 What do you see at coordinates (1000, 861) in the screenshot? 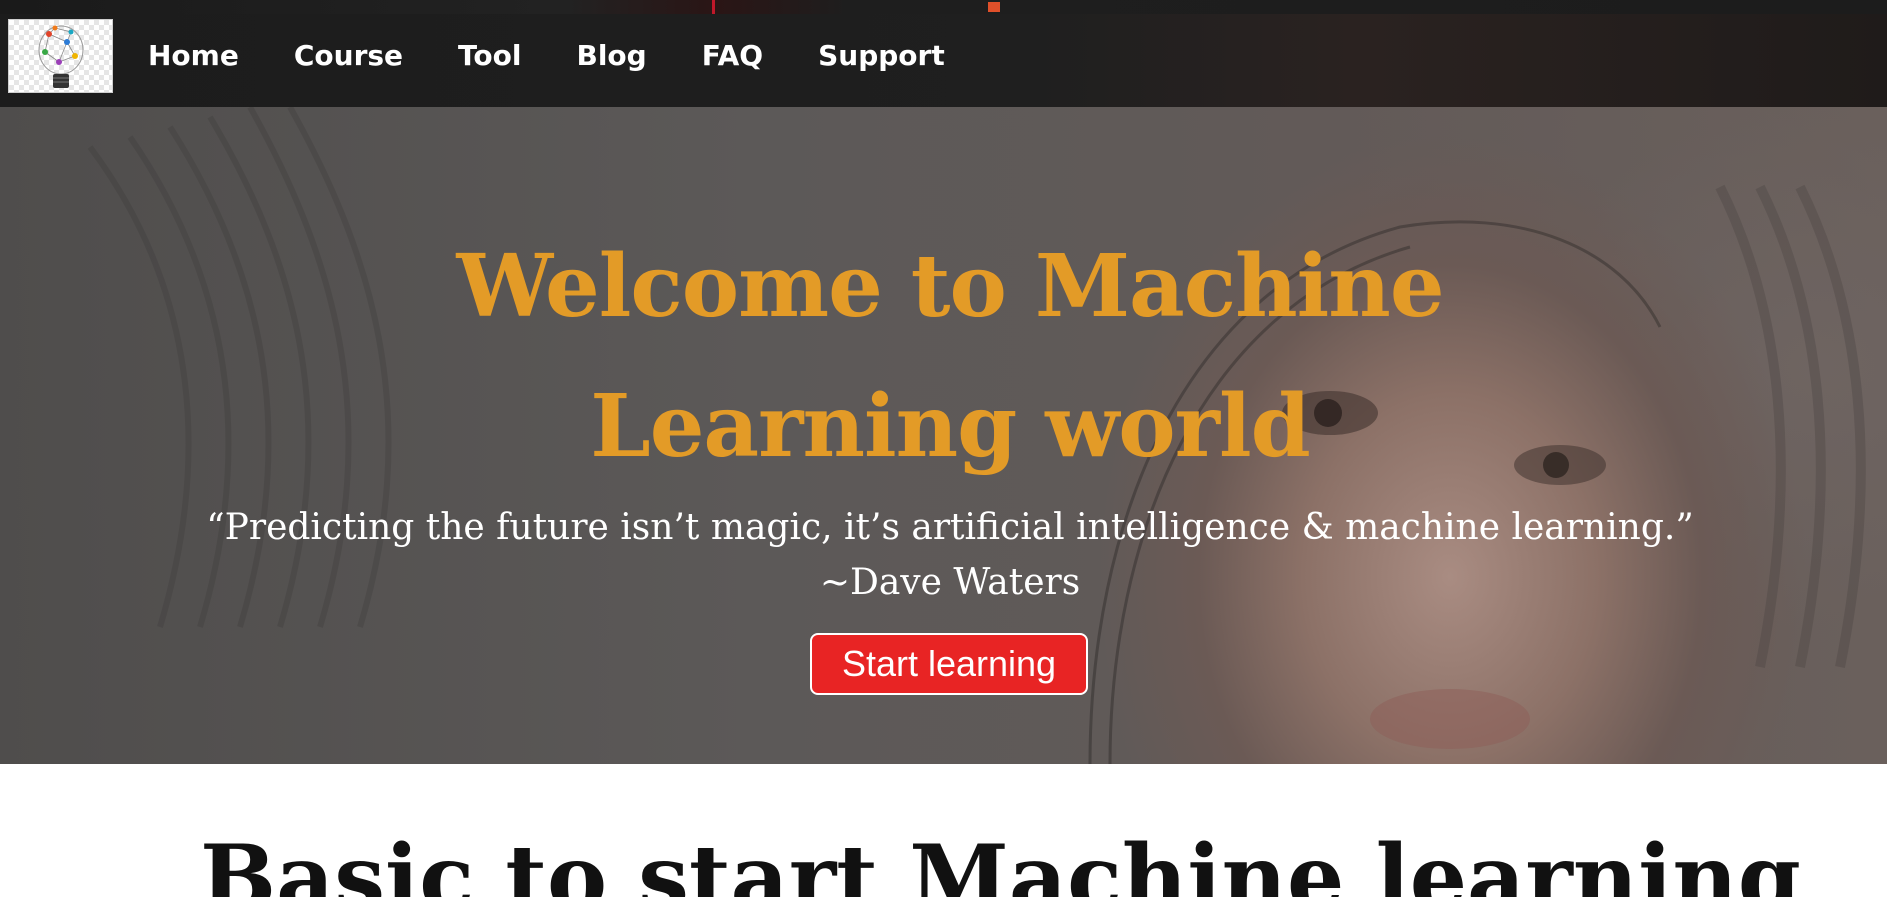
I see `section-heading: Basic to start Machine learning` at bounding box center [1000, 861].